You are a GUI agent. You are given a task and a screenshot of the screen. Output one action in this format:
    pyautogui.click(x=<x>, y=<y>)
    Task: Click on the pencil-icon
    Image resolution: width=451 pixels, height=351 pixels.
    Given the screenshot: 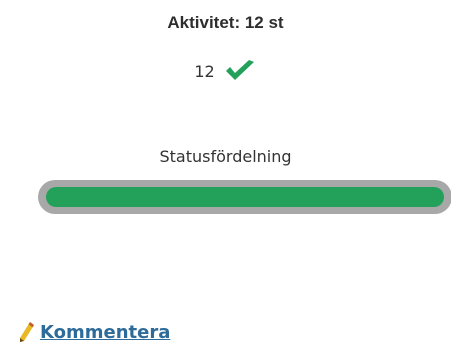 What is the action you would take?
    pyautogui.click(x=26, y=332)
    